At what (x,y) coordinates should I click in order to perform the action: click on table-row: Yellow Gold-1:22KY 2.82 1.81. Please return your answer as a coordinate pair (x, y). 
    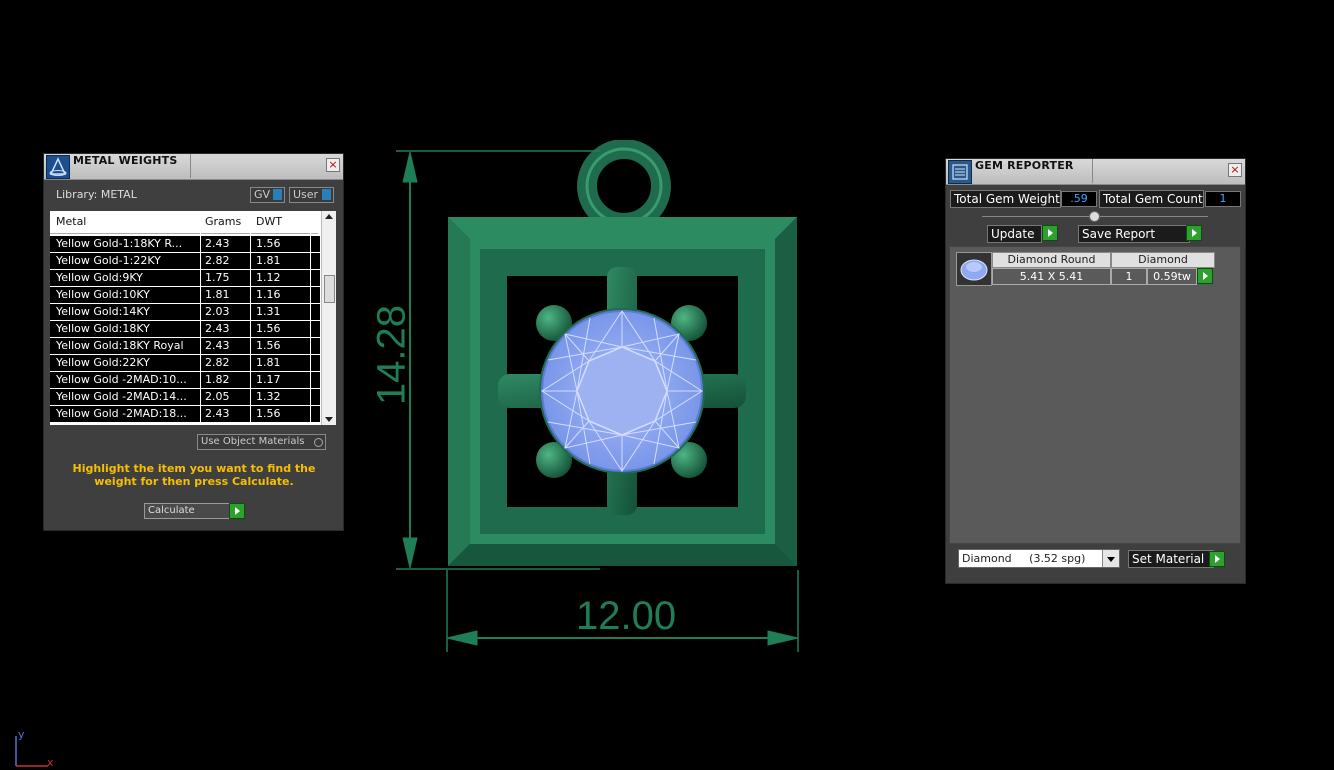
    Looking at the image, I should click on (186, 261).